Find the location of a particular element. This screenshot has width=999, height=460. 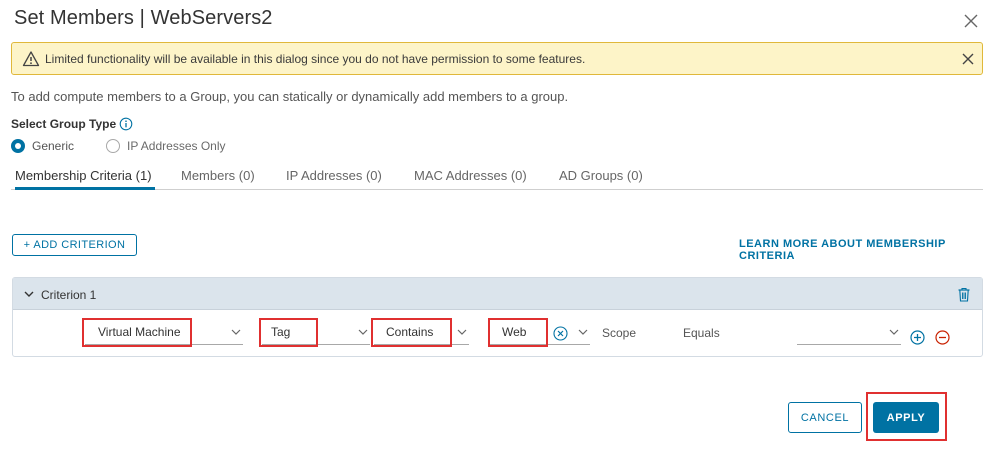

close-dialog-button is located at coordinates (971, 21).